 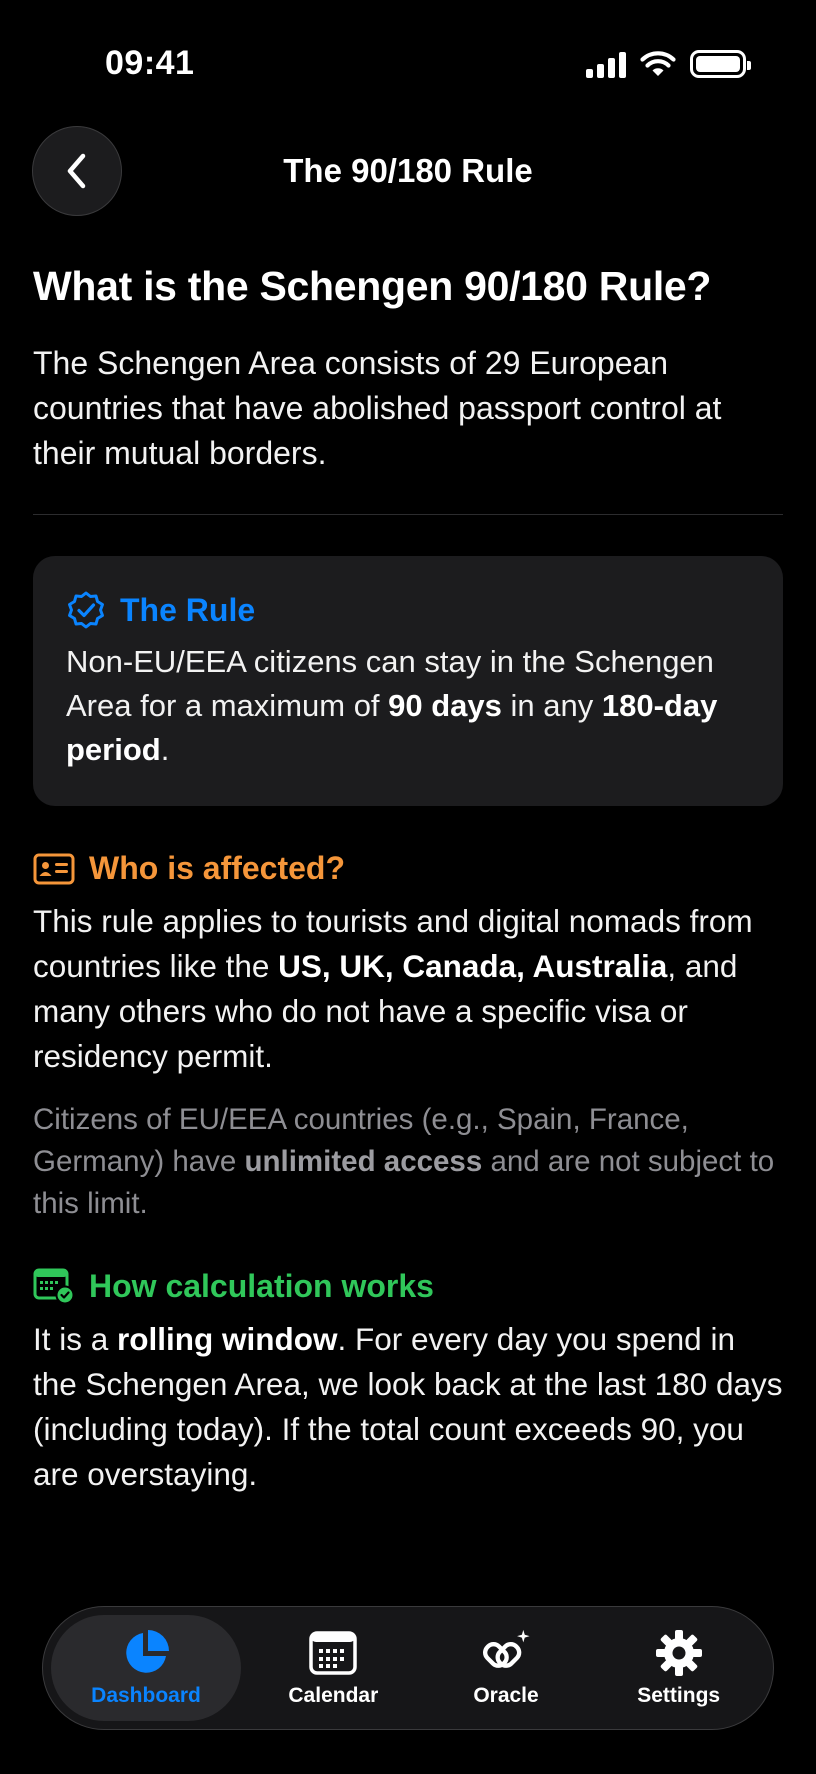 I want to click on tab-oracle: Oracle, so click(x=506, y=1668).